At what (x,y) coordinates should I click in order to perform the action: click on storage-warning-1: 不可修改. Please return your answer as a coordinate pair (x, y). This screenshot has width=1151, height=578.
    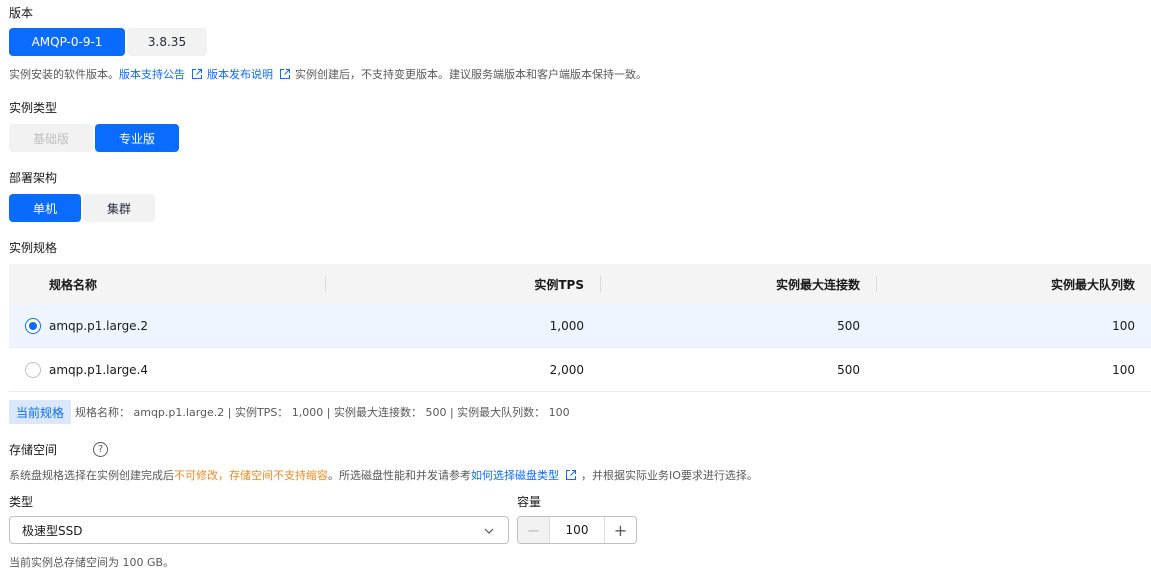
    Looking at the image, I should click on (196, 475).